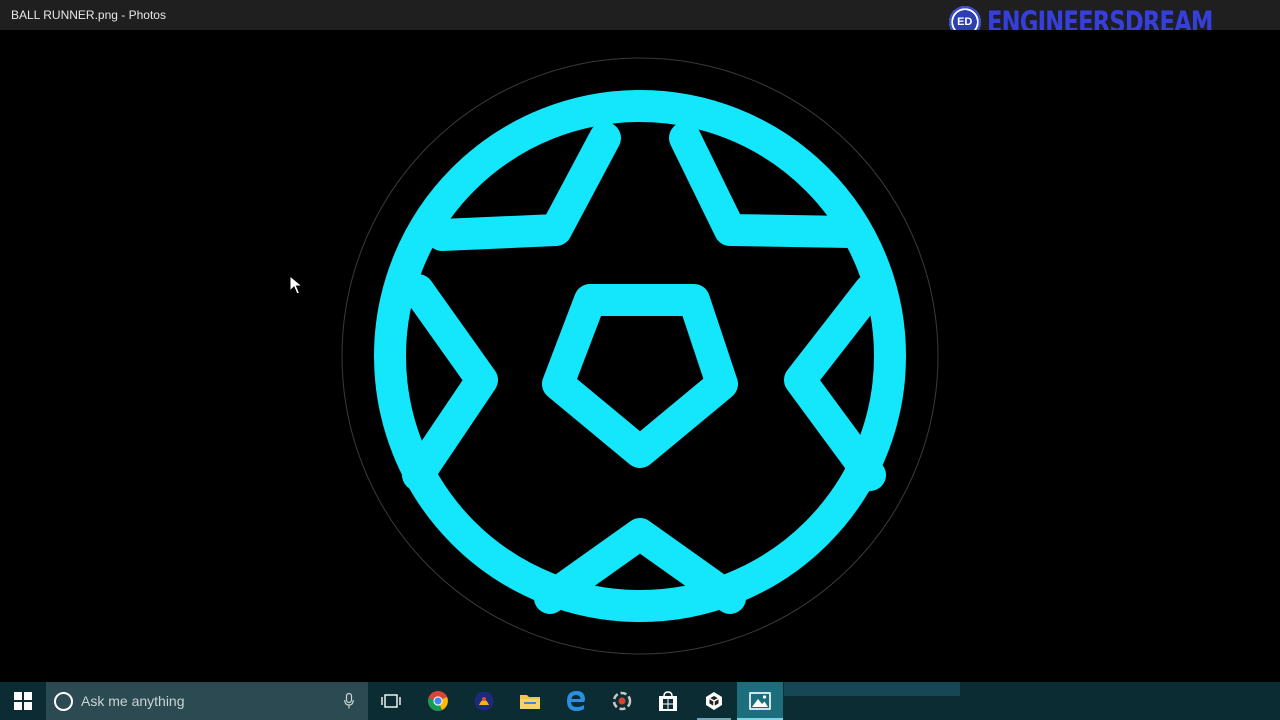 The image size is (1280, 720). I want to click on edge-icon, so click(576, 701).